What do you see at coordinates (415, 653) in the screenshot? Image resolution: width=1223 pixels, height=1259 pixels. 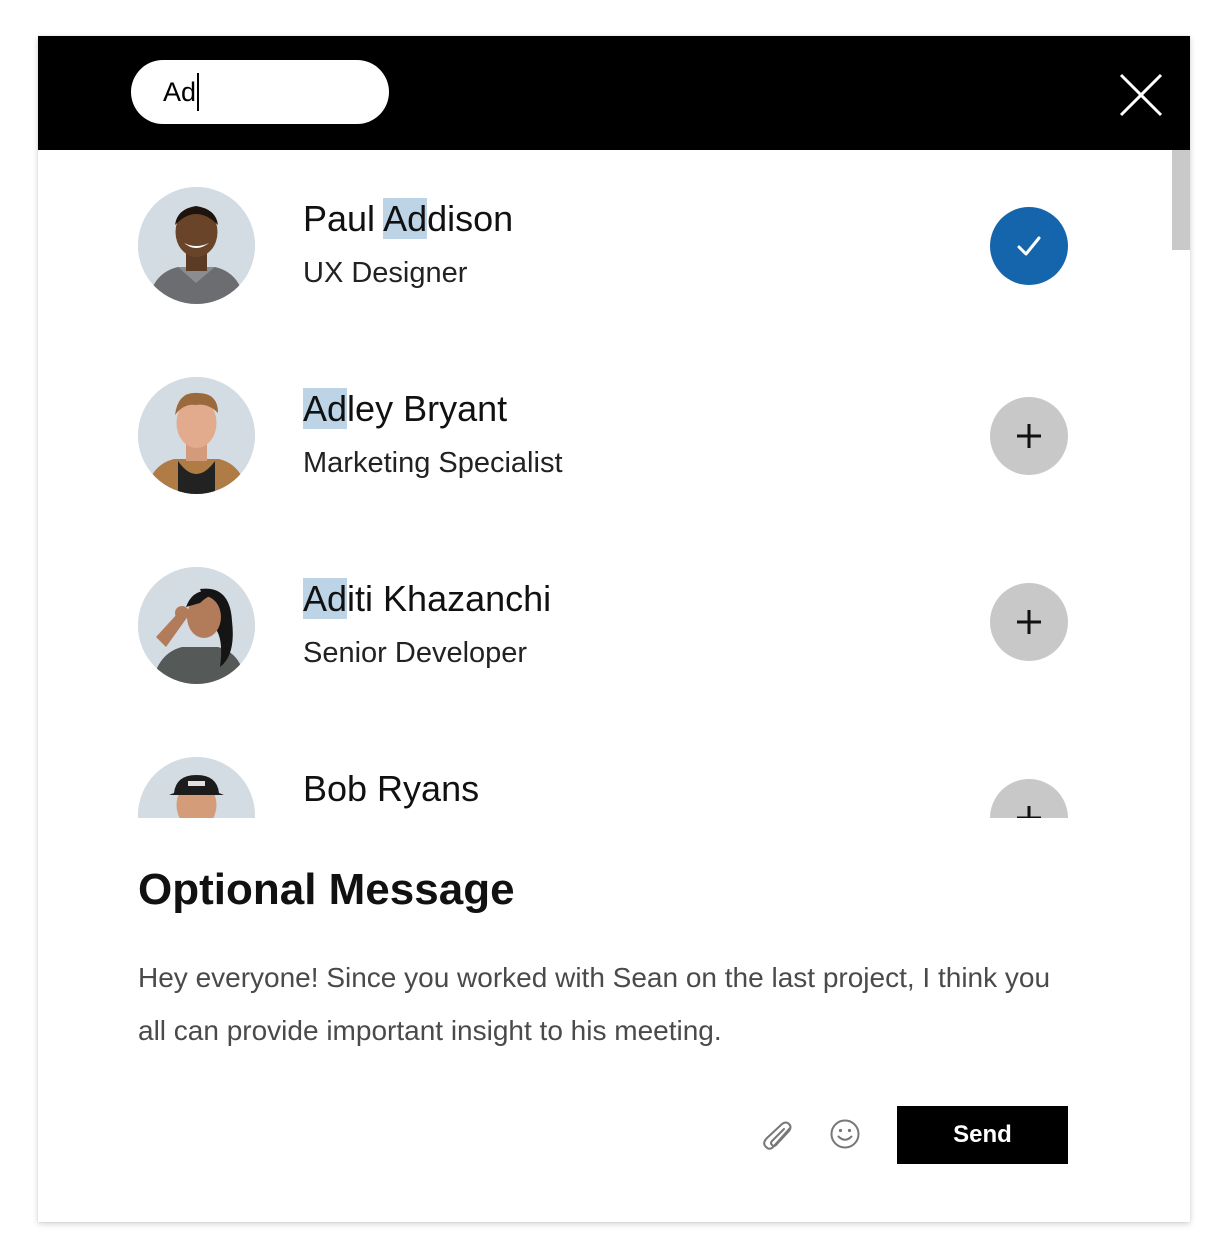 I see `person-role: Senior Developer` at bounding box center [415, 653].